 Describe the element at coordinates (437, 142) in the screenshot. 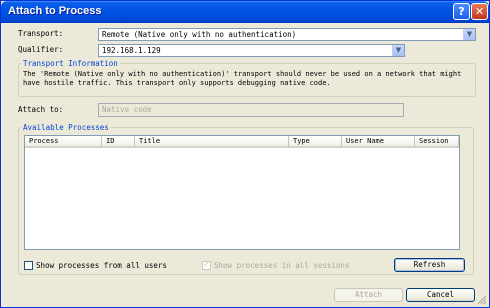

I see `column-session: Session` at that location.